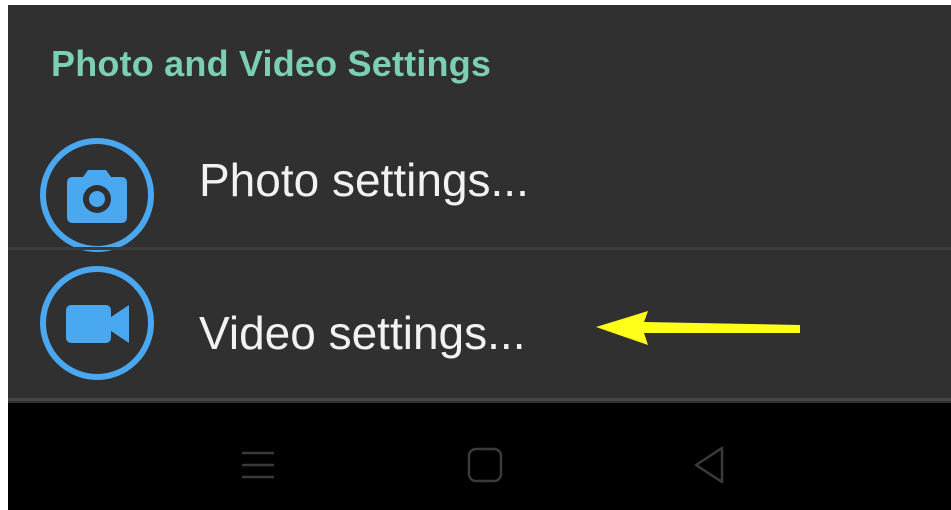 The width and height of the screenshot is (951, 510). What do you see at coordinates (97, 323) in the screenshot?
I see `video-camera-icon` at bounding box center [97, 323].